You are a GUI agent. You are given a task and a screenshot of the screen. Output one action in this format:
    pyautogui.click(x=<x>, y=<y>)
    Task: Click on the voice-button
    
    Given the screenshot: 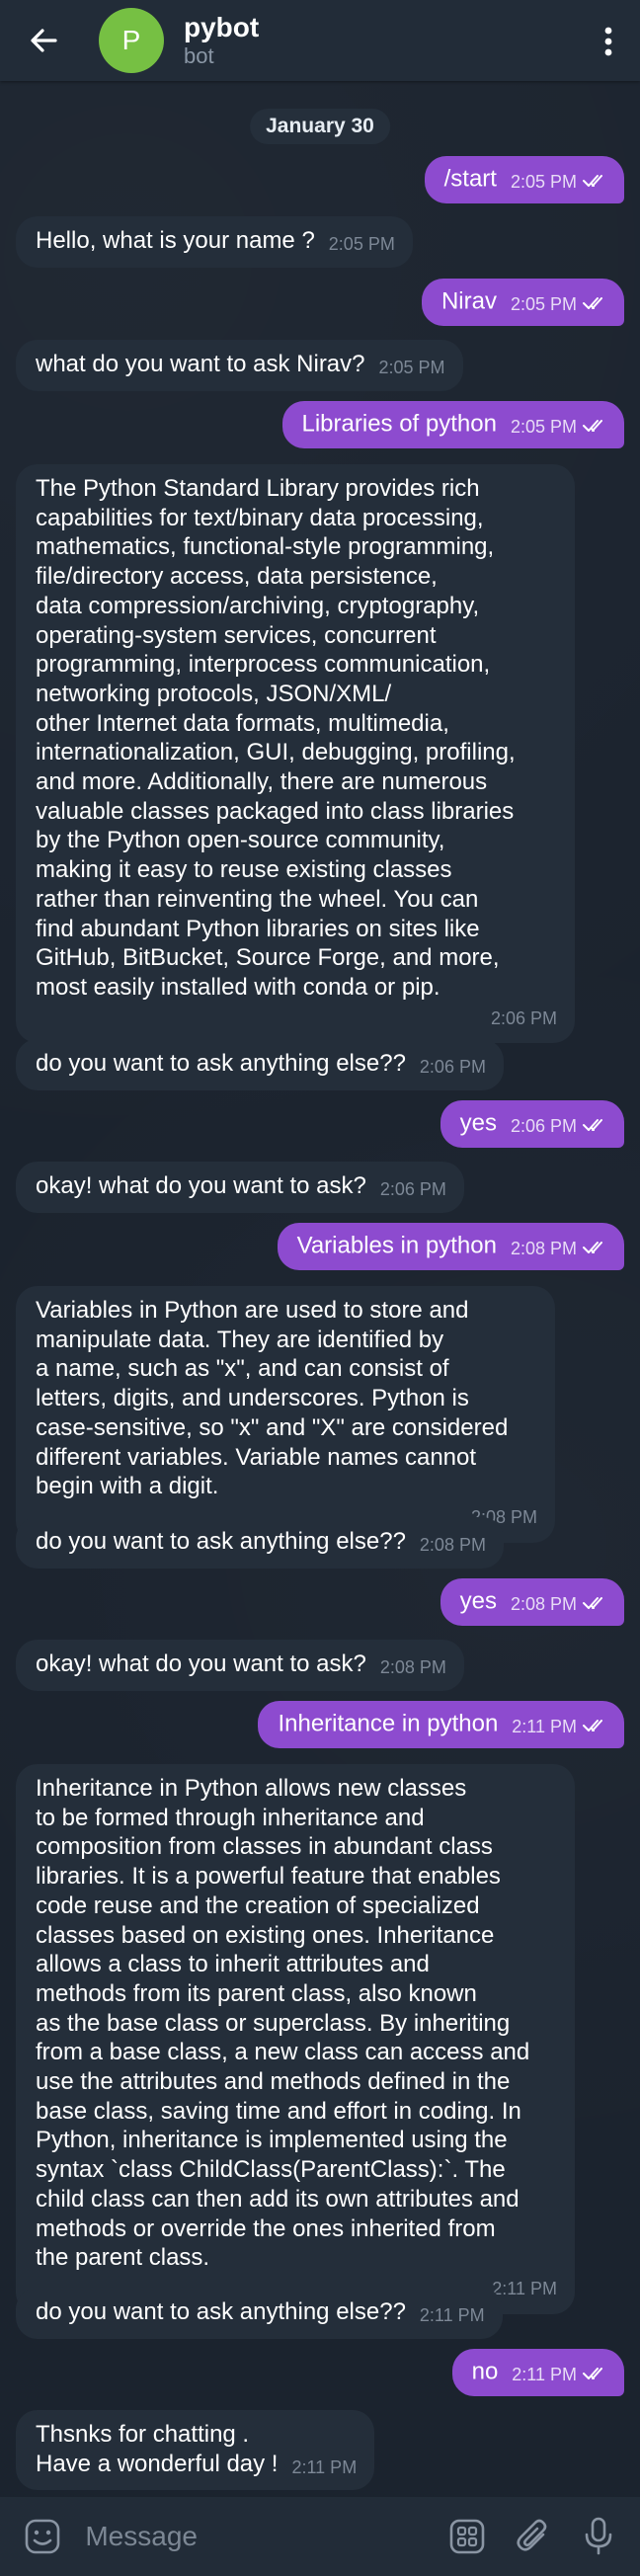 What is the action you would take?
    pyautogui.click(x=598, y=2536)
    